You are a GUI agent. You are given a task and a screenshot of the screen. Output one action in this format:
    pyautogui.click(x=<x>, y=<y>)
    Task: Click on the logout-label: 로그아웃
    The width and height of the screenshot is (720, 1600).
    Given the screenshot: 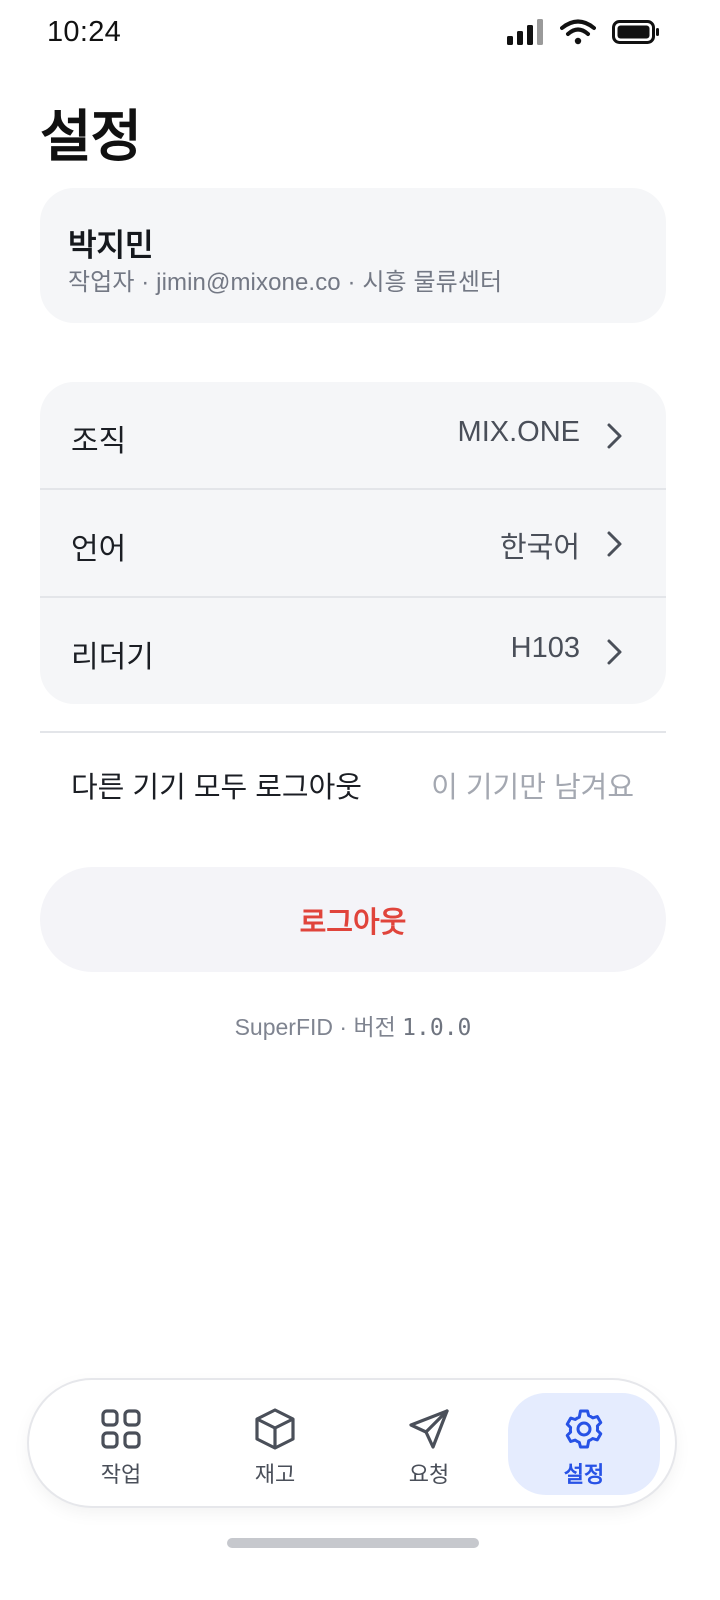 What is the action you would take?
    pyautogui.click(x=353, y=922)
    